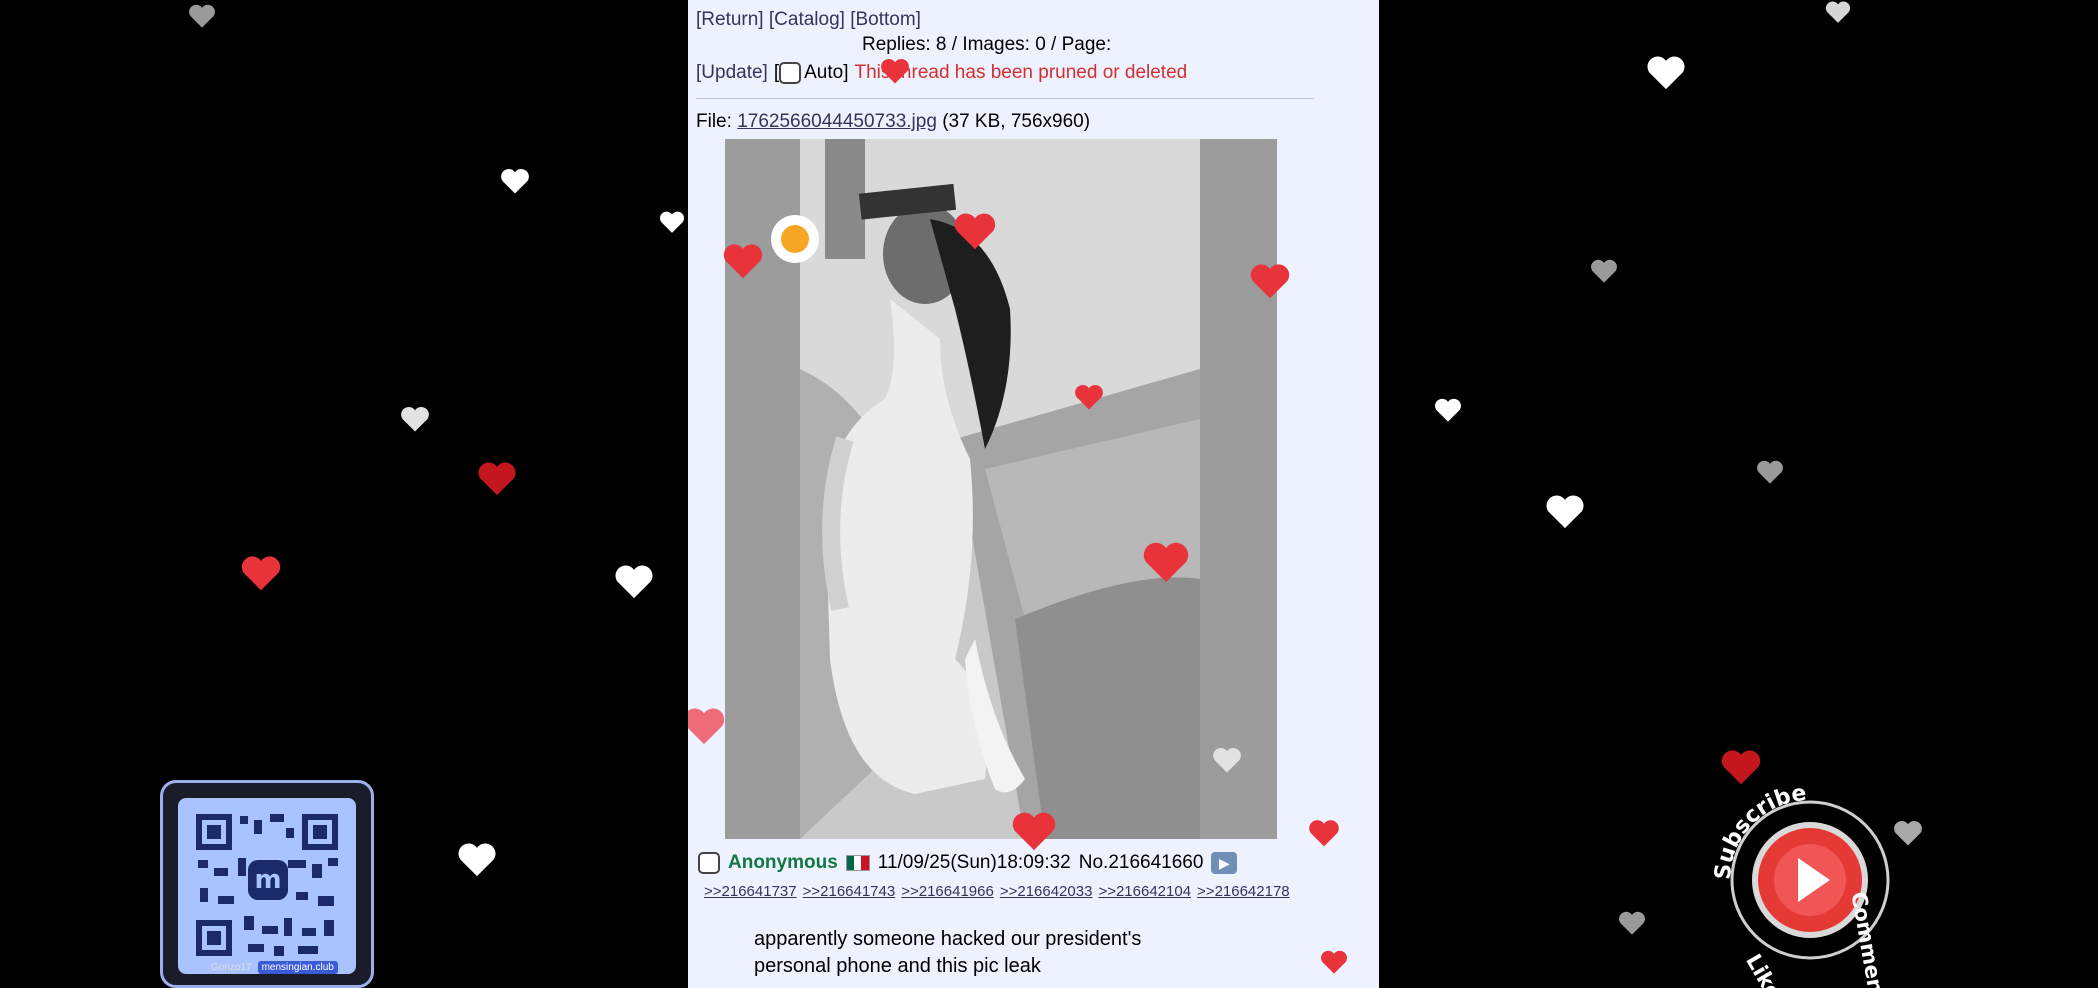  Describe the element at coordinates (1144, 891) in the screenshot. I see `backlink: >>216642104` at that location.